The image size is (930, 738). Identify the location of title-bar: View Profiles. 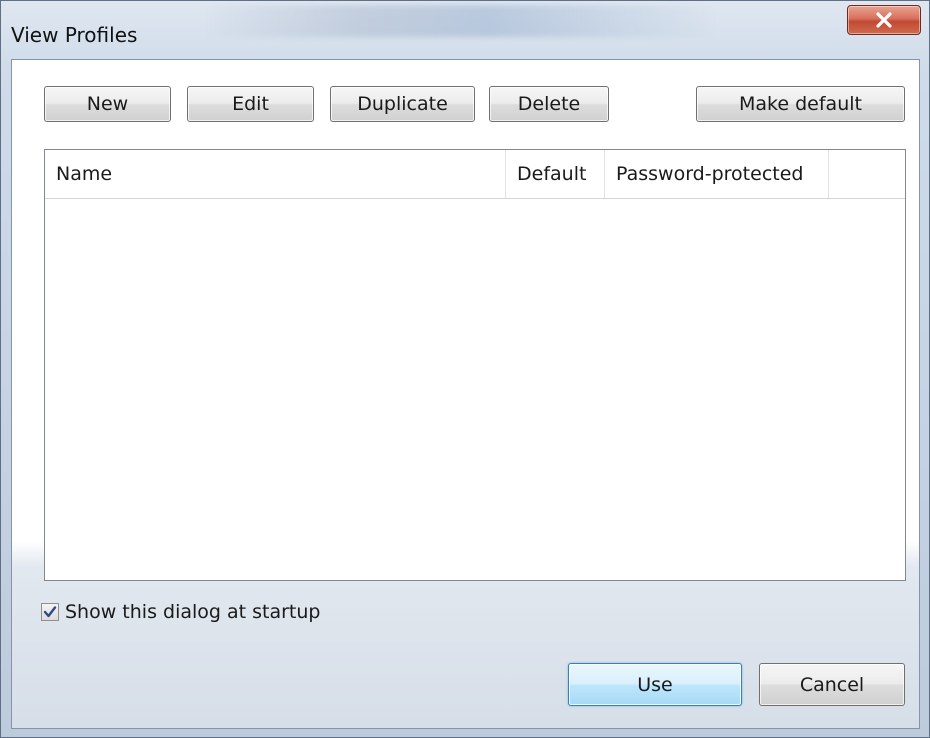
(465, 24).